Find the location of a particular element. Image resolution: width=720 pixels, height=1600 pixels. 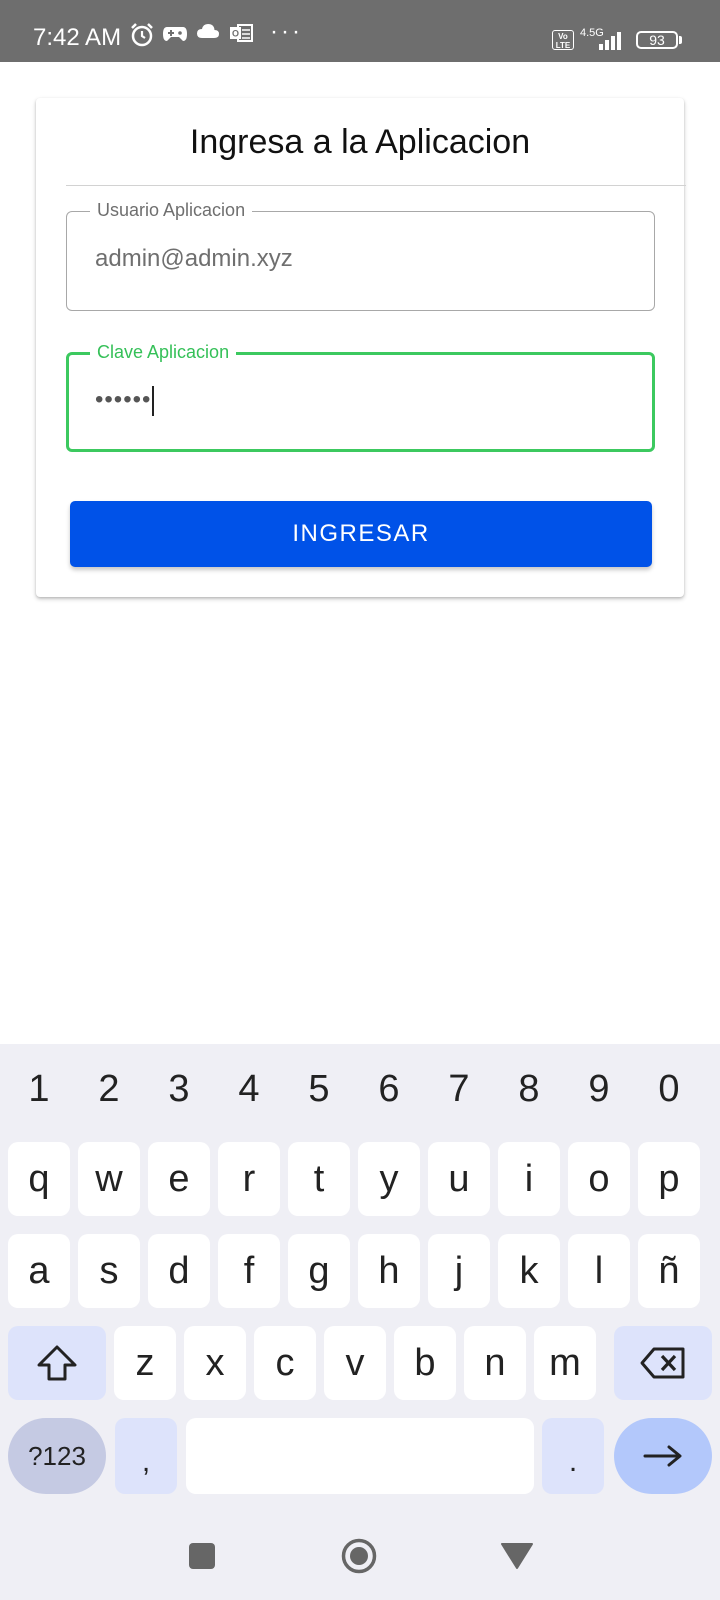

battery-icon: 93 is located at coordinates (657, 40).